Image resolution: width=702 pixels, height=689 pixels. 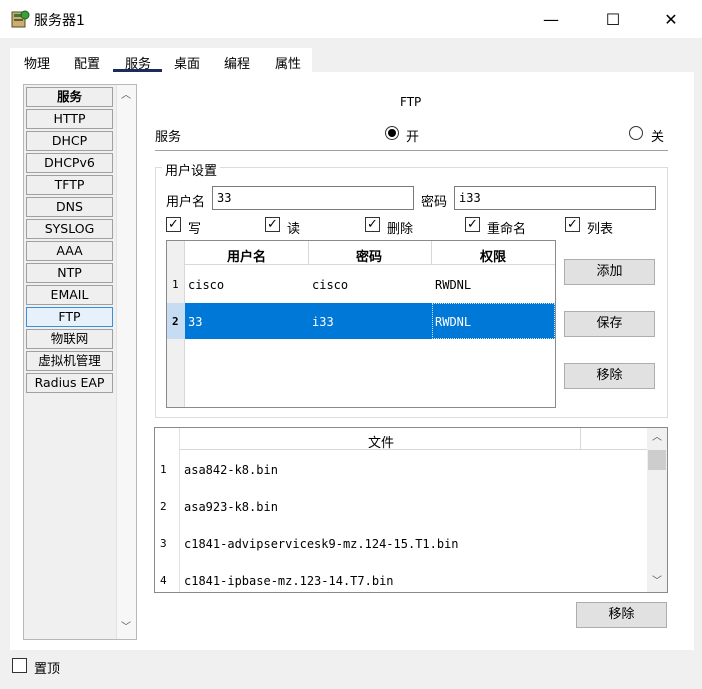 I want to click on tab-desktop: 桌面, so click(x=187, y=62).